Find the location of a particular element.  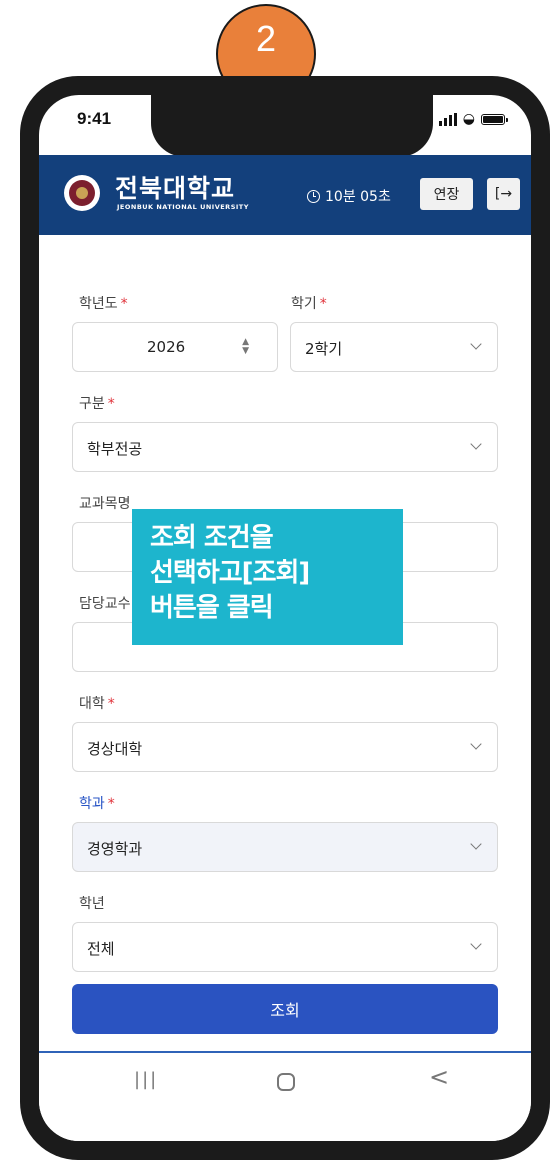

year-stepper: 2026 ▲ ▼ is located at coordinates (175, 347).